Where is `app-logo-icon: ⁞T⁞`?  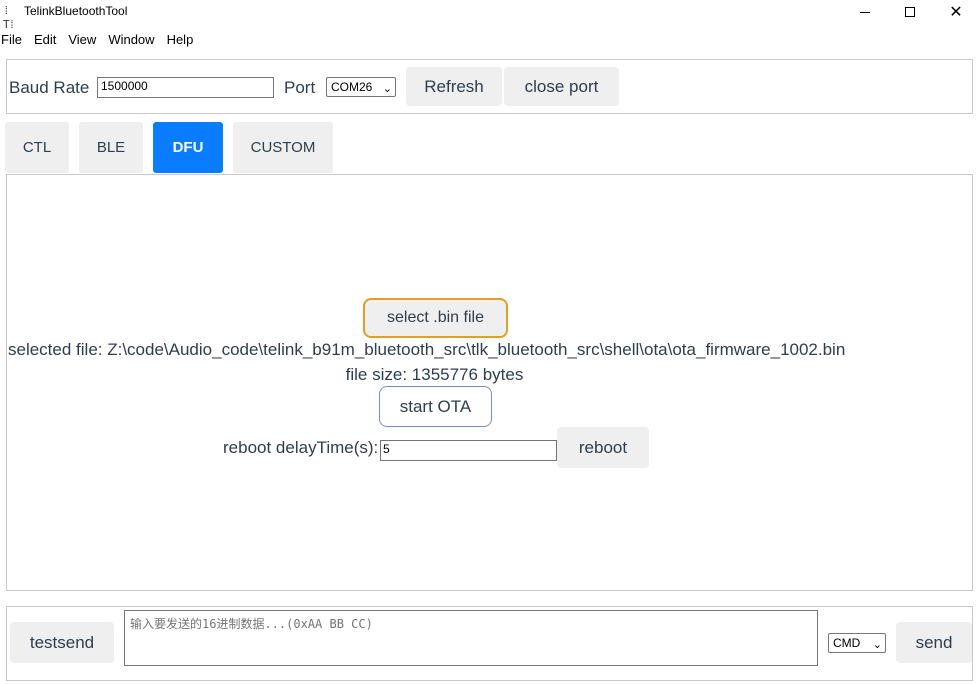 app-logo-icon: ⁞T⁞ is located at coordinates (9, 17).